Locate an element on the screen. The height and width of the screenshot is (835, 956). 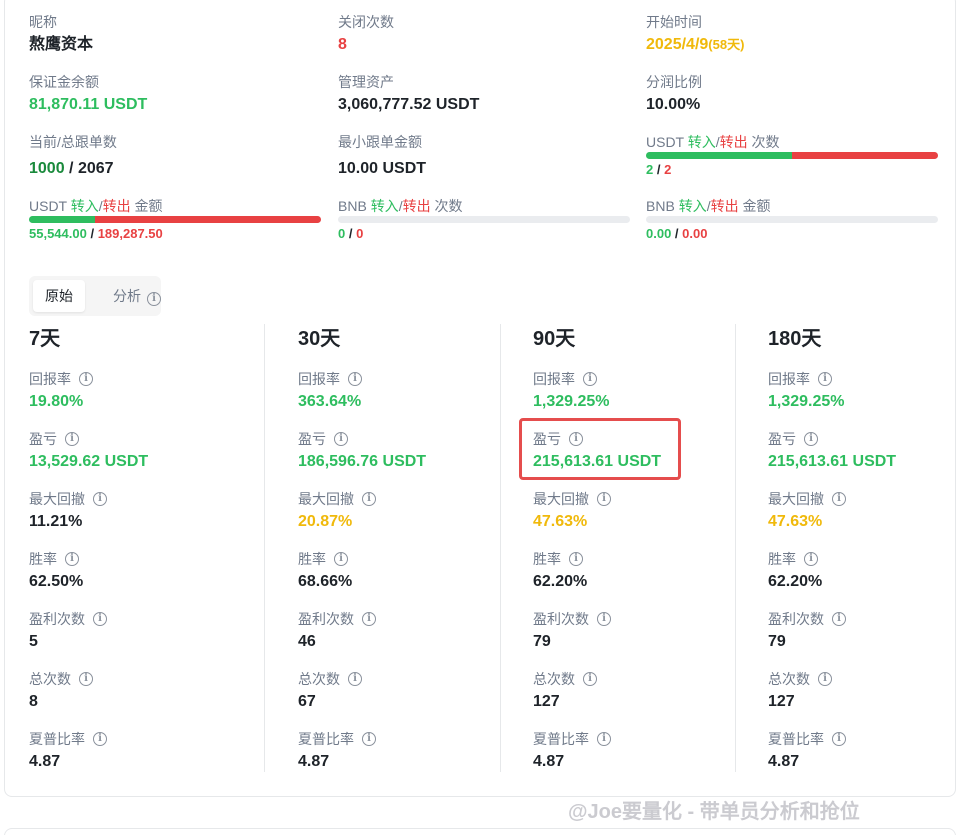
metric-max-drawdown: 最大回撤 i 47.63% is located at coordinates (862, 511).